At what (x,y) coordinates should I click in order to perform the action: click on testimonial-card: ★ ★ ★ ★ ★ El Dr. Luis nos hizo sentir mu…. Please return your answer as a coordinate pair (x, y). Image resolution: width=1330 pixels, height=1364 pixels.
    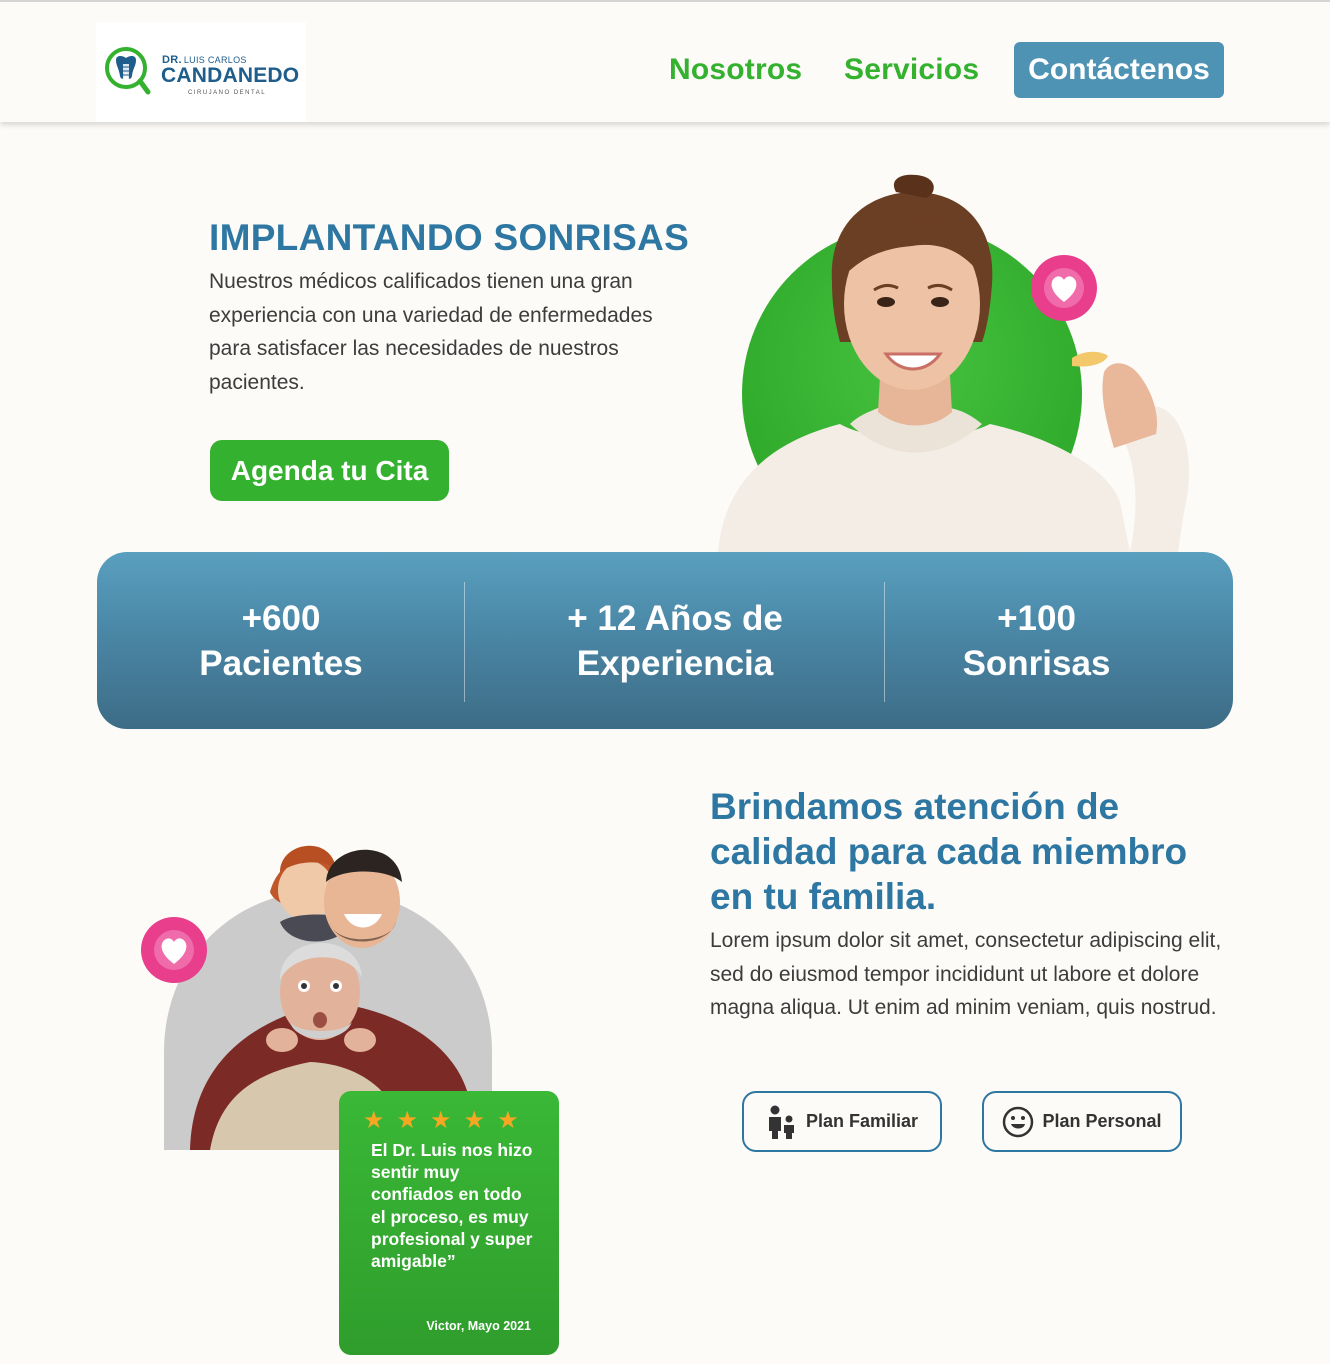
    Looking at the image, I should click on (449, 1223).